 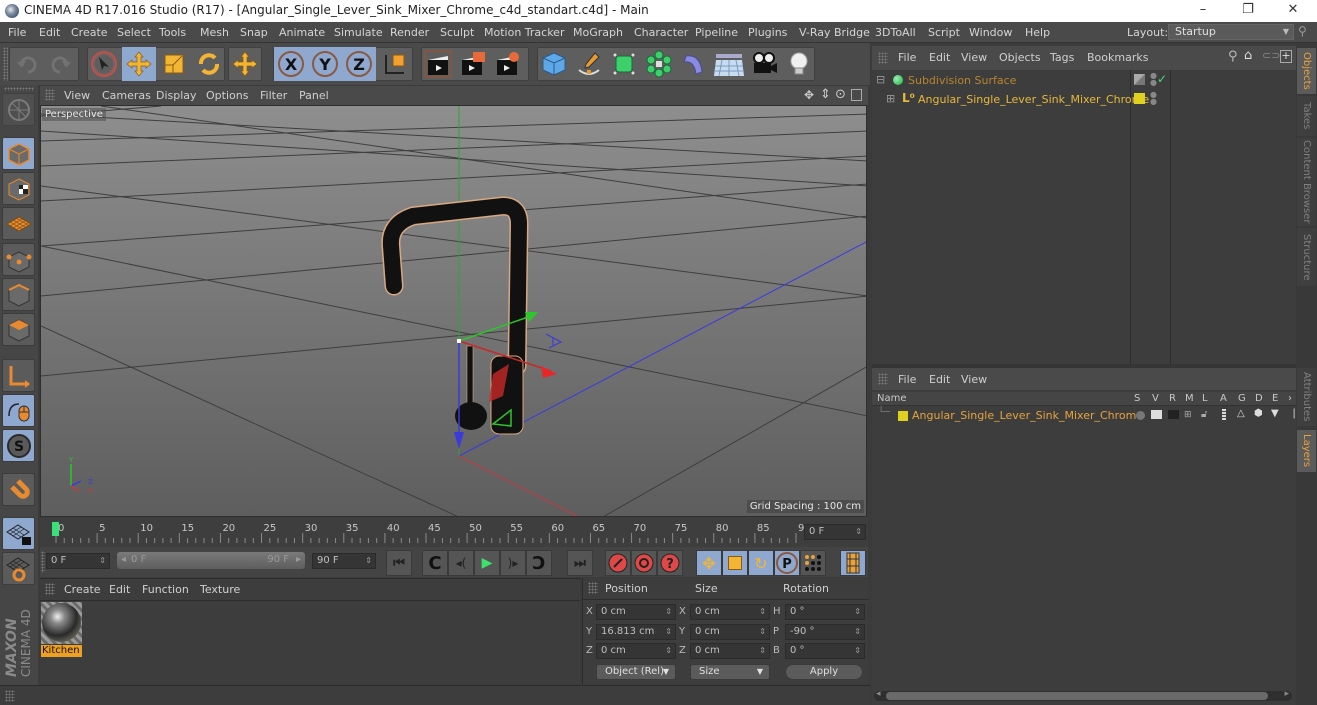 I want to click on generators-toggle-icon: △, so click(x=1241, y=413).